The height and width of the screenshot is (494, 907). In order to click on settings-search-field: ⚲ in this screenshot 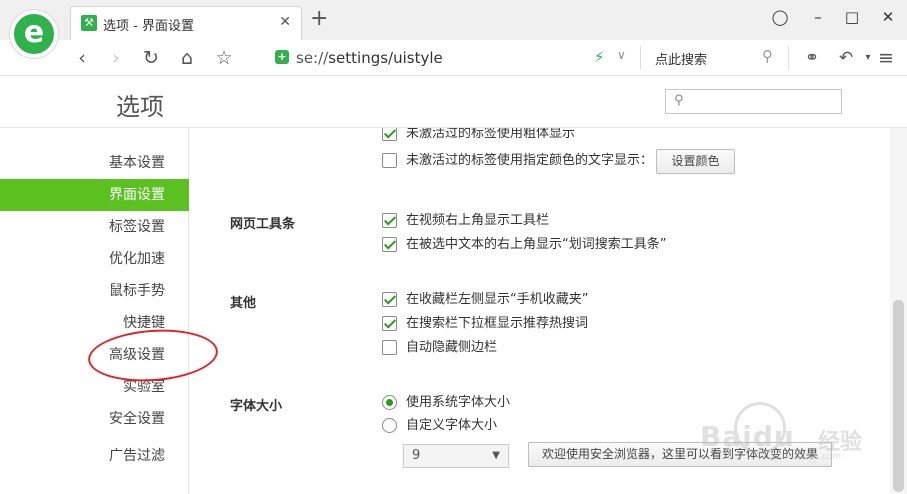, I will do `click(753, 101)`.